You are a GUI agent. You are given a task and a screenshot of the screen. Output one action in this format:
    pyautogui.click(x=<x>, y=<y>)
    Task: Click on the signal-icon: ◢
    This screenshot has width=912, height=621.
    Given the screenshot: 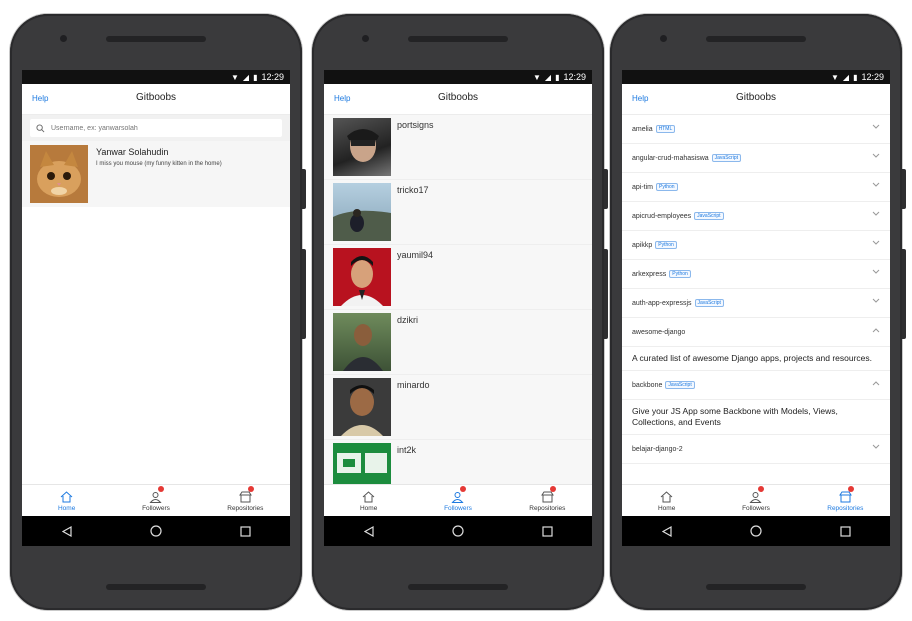 What is the action you would take?
    pyautogui.click(x=846, y=77)
    